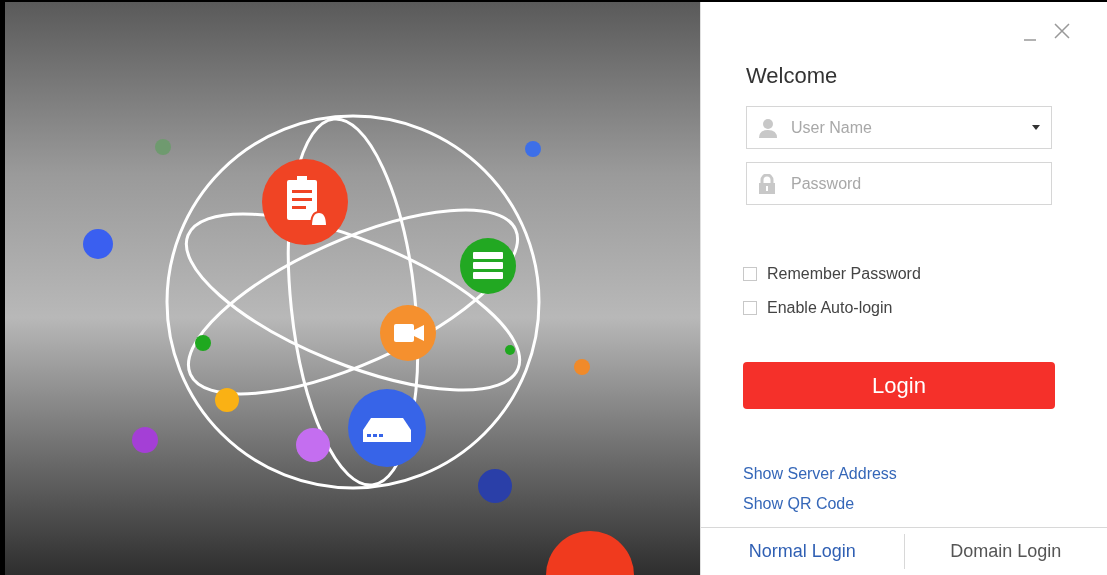  I want to click on welcome-title: Welcome, so click(792, 76).